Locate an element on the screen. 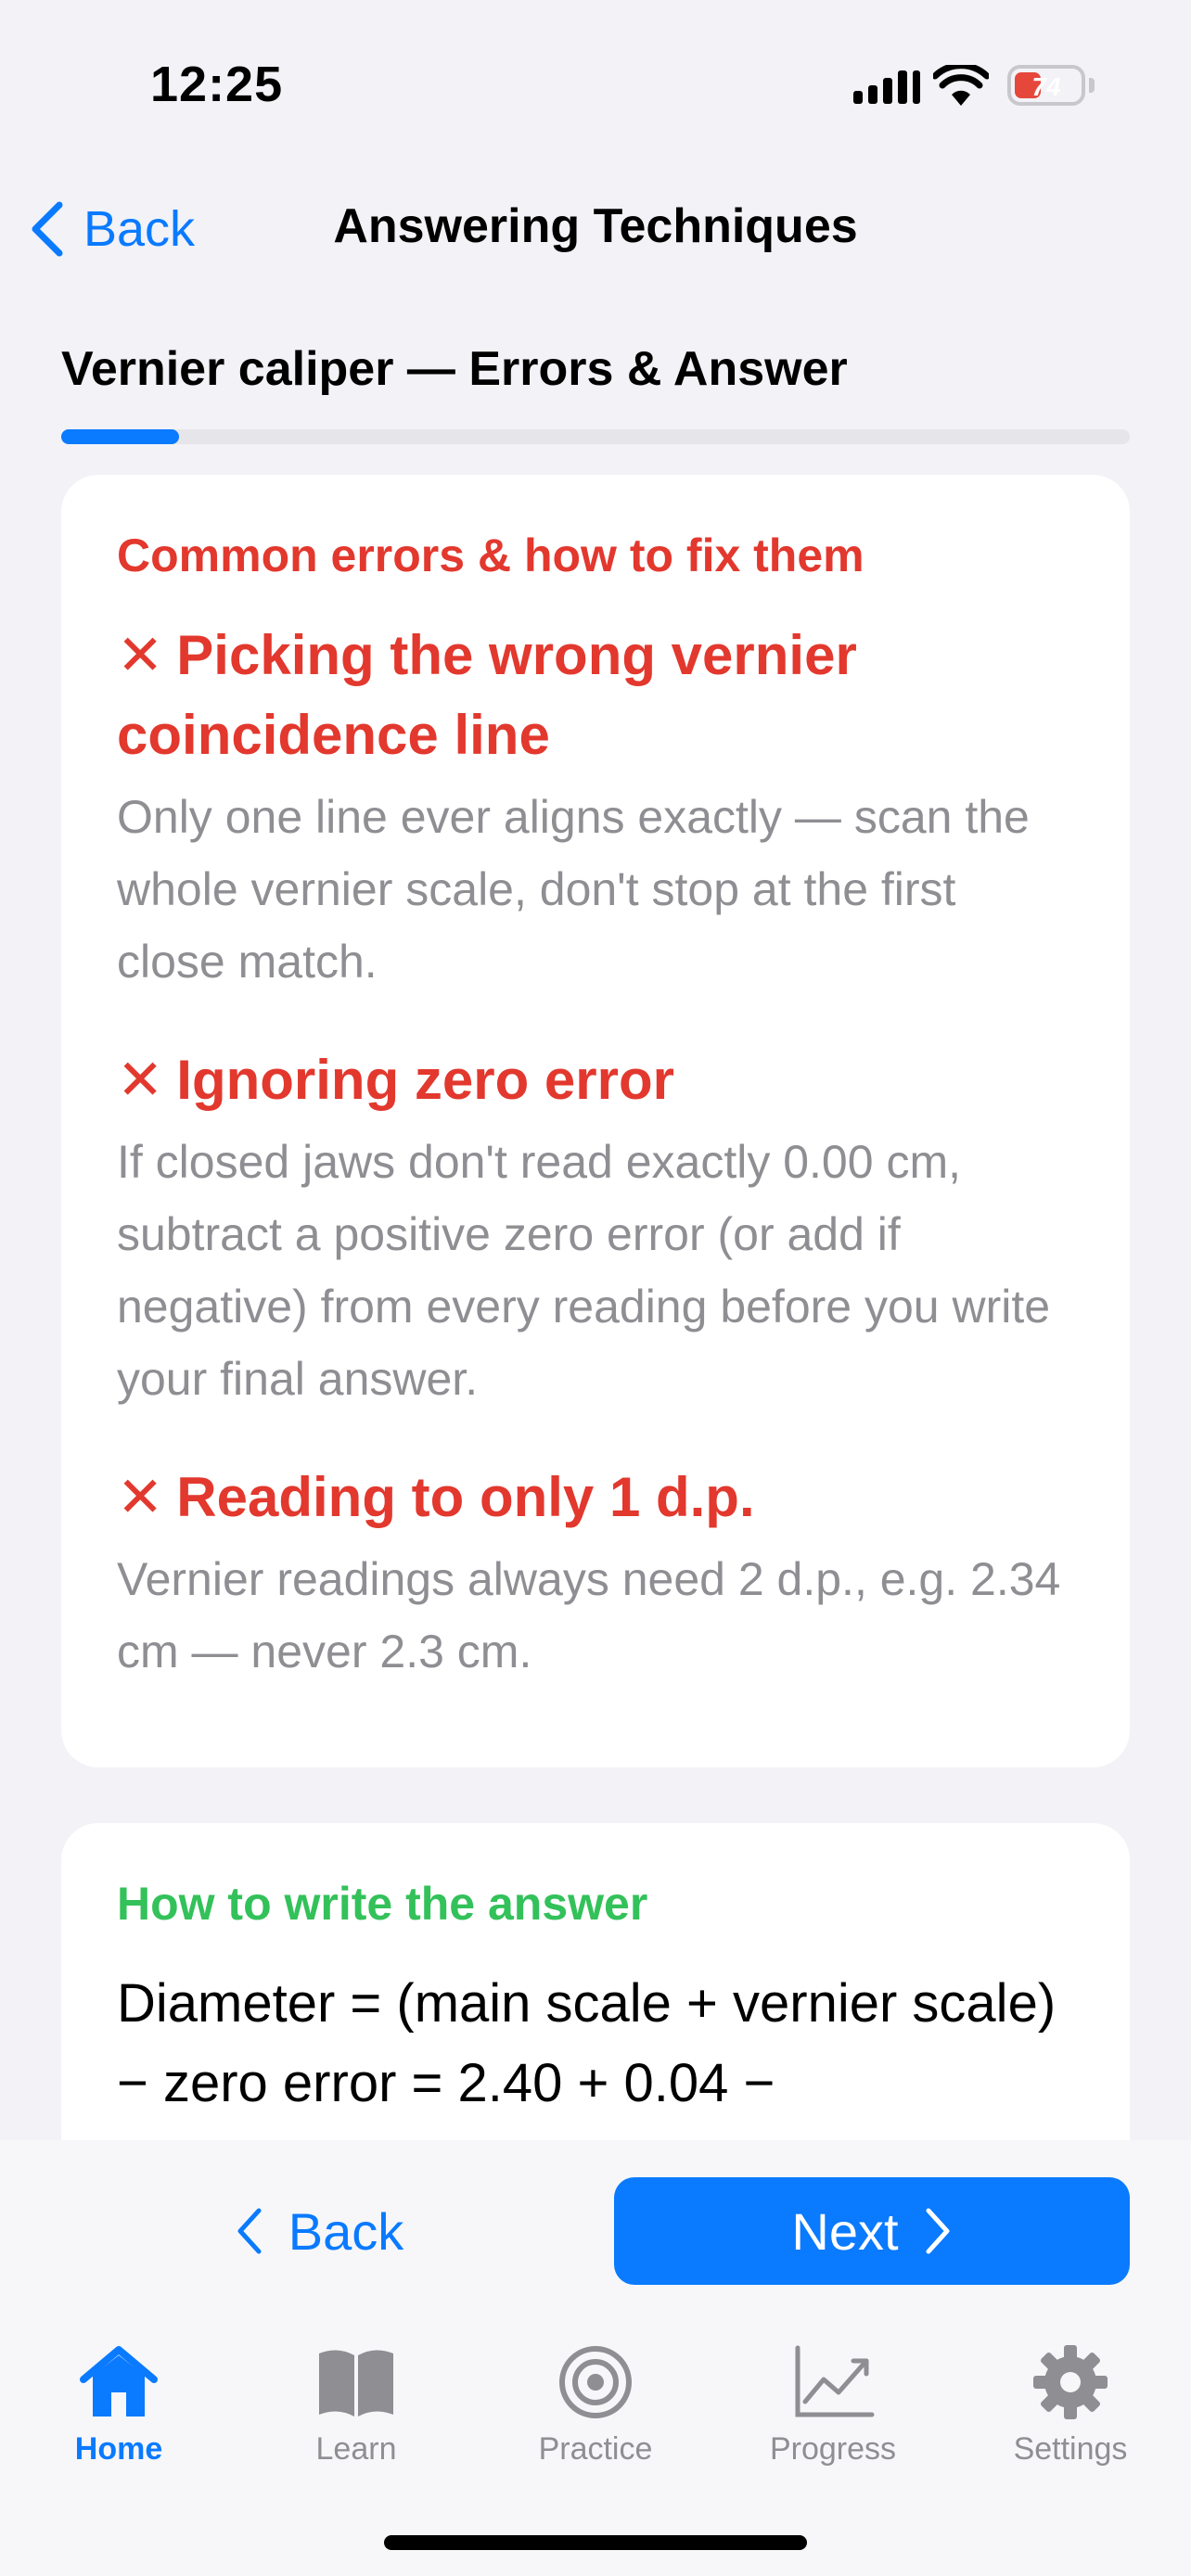 This screenshot has width=1191, height=2576. chevron-left-icon is located at coordinates (249, 2231).